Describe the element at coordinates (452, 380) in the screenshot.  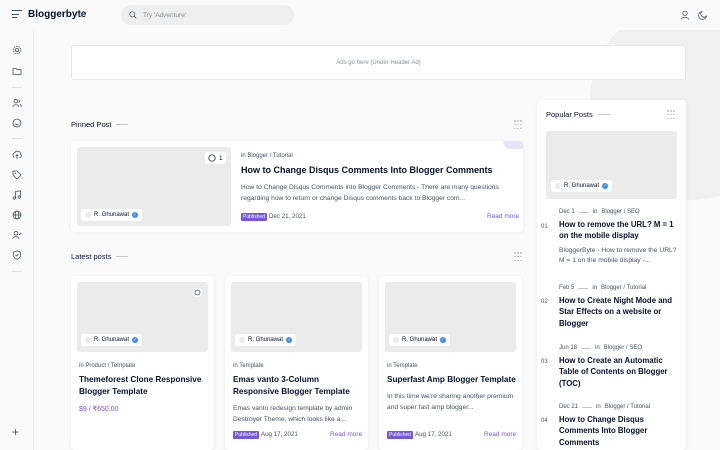
I see `post-title: Superfast Amp Blogger Template` at that location.